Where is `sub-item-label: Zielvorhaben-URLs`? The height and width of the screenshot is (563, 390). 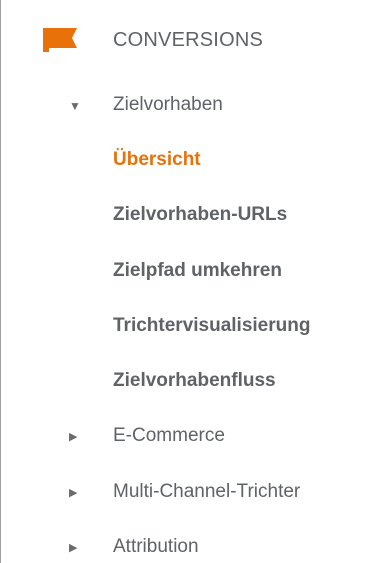
sub-item-label: Zielvorhaben-URLs is located at coordinates (200, 214).